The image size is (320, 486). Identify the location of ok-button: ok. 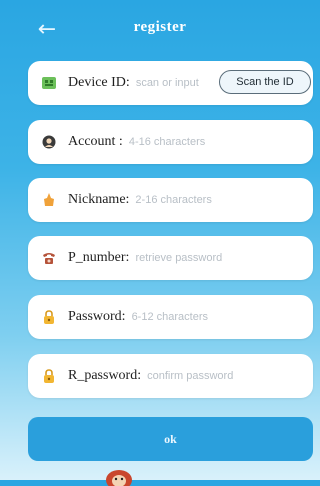
(170, 439).